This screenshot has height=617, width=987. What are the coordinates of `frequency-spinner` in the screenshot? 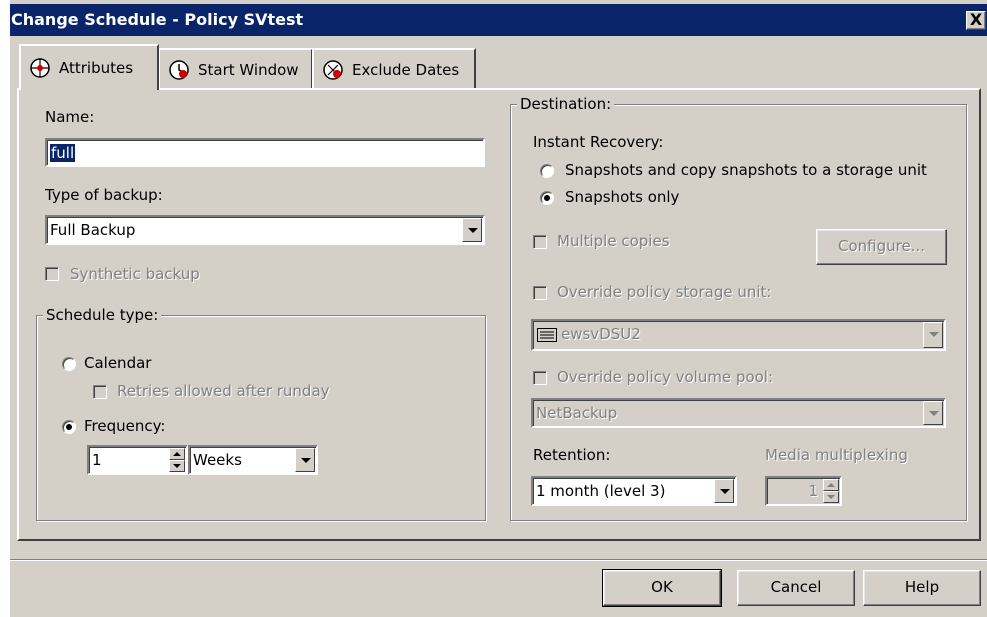 It's located at (177, 460).